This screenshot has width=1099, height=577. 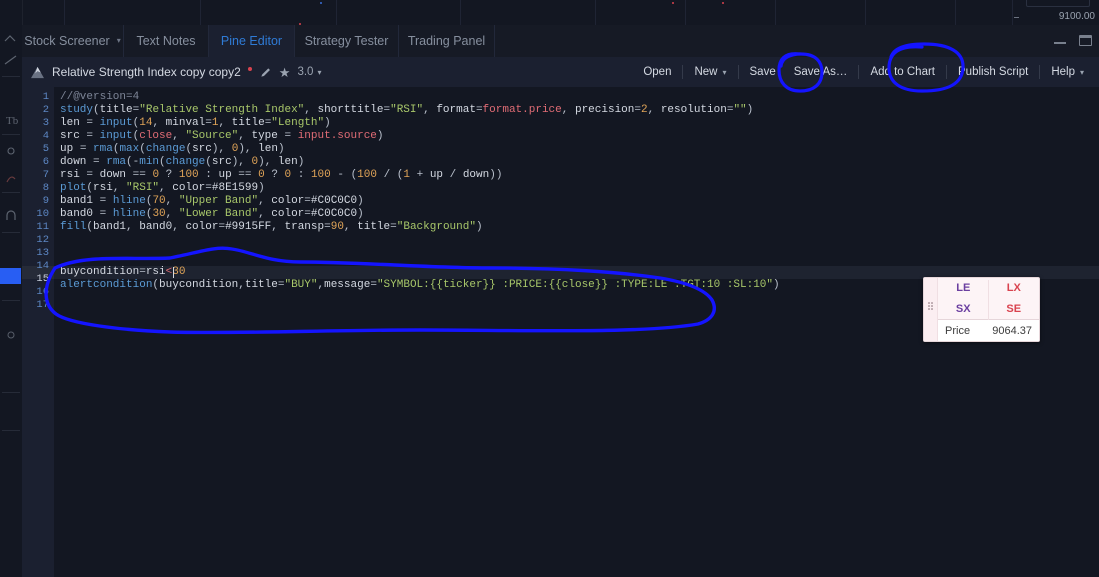 I want to click on line-number: 7, so click(x=45, y=175).